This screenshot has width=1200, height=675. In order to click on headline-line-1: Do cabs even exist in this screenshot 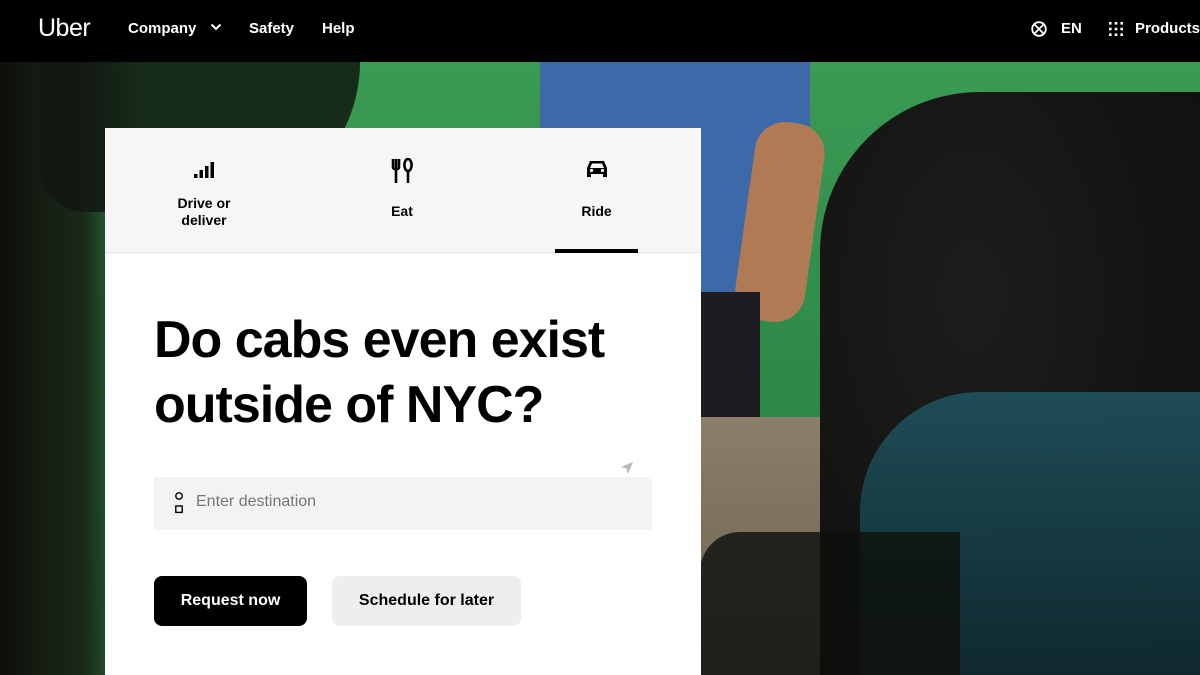, I will do `click(379, 340)`.